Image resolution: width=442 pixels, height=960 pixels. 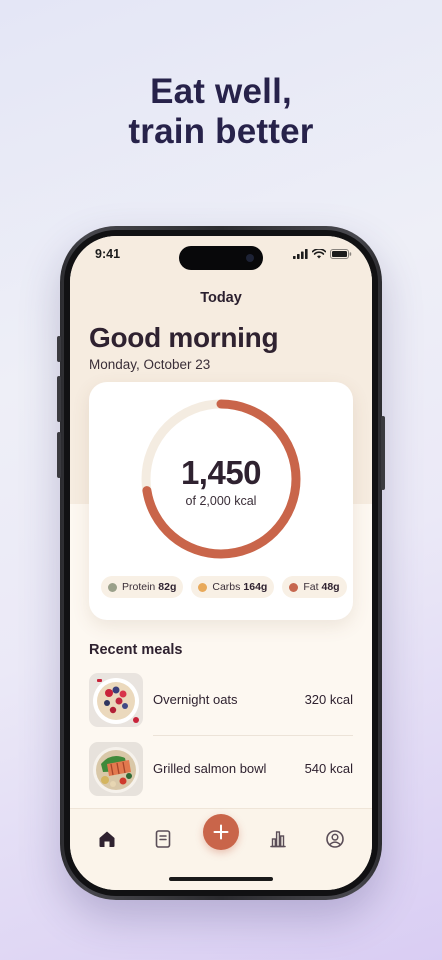 I want to click on calories-goal: of 2,000 kcal, so click(x=221, y=501).